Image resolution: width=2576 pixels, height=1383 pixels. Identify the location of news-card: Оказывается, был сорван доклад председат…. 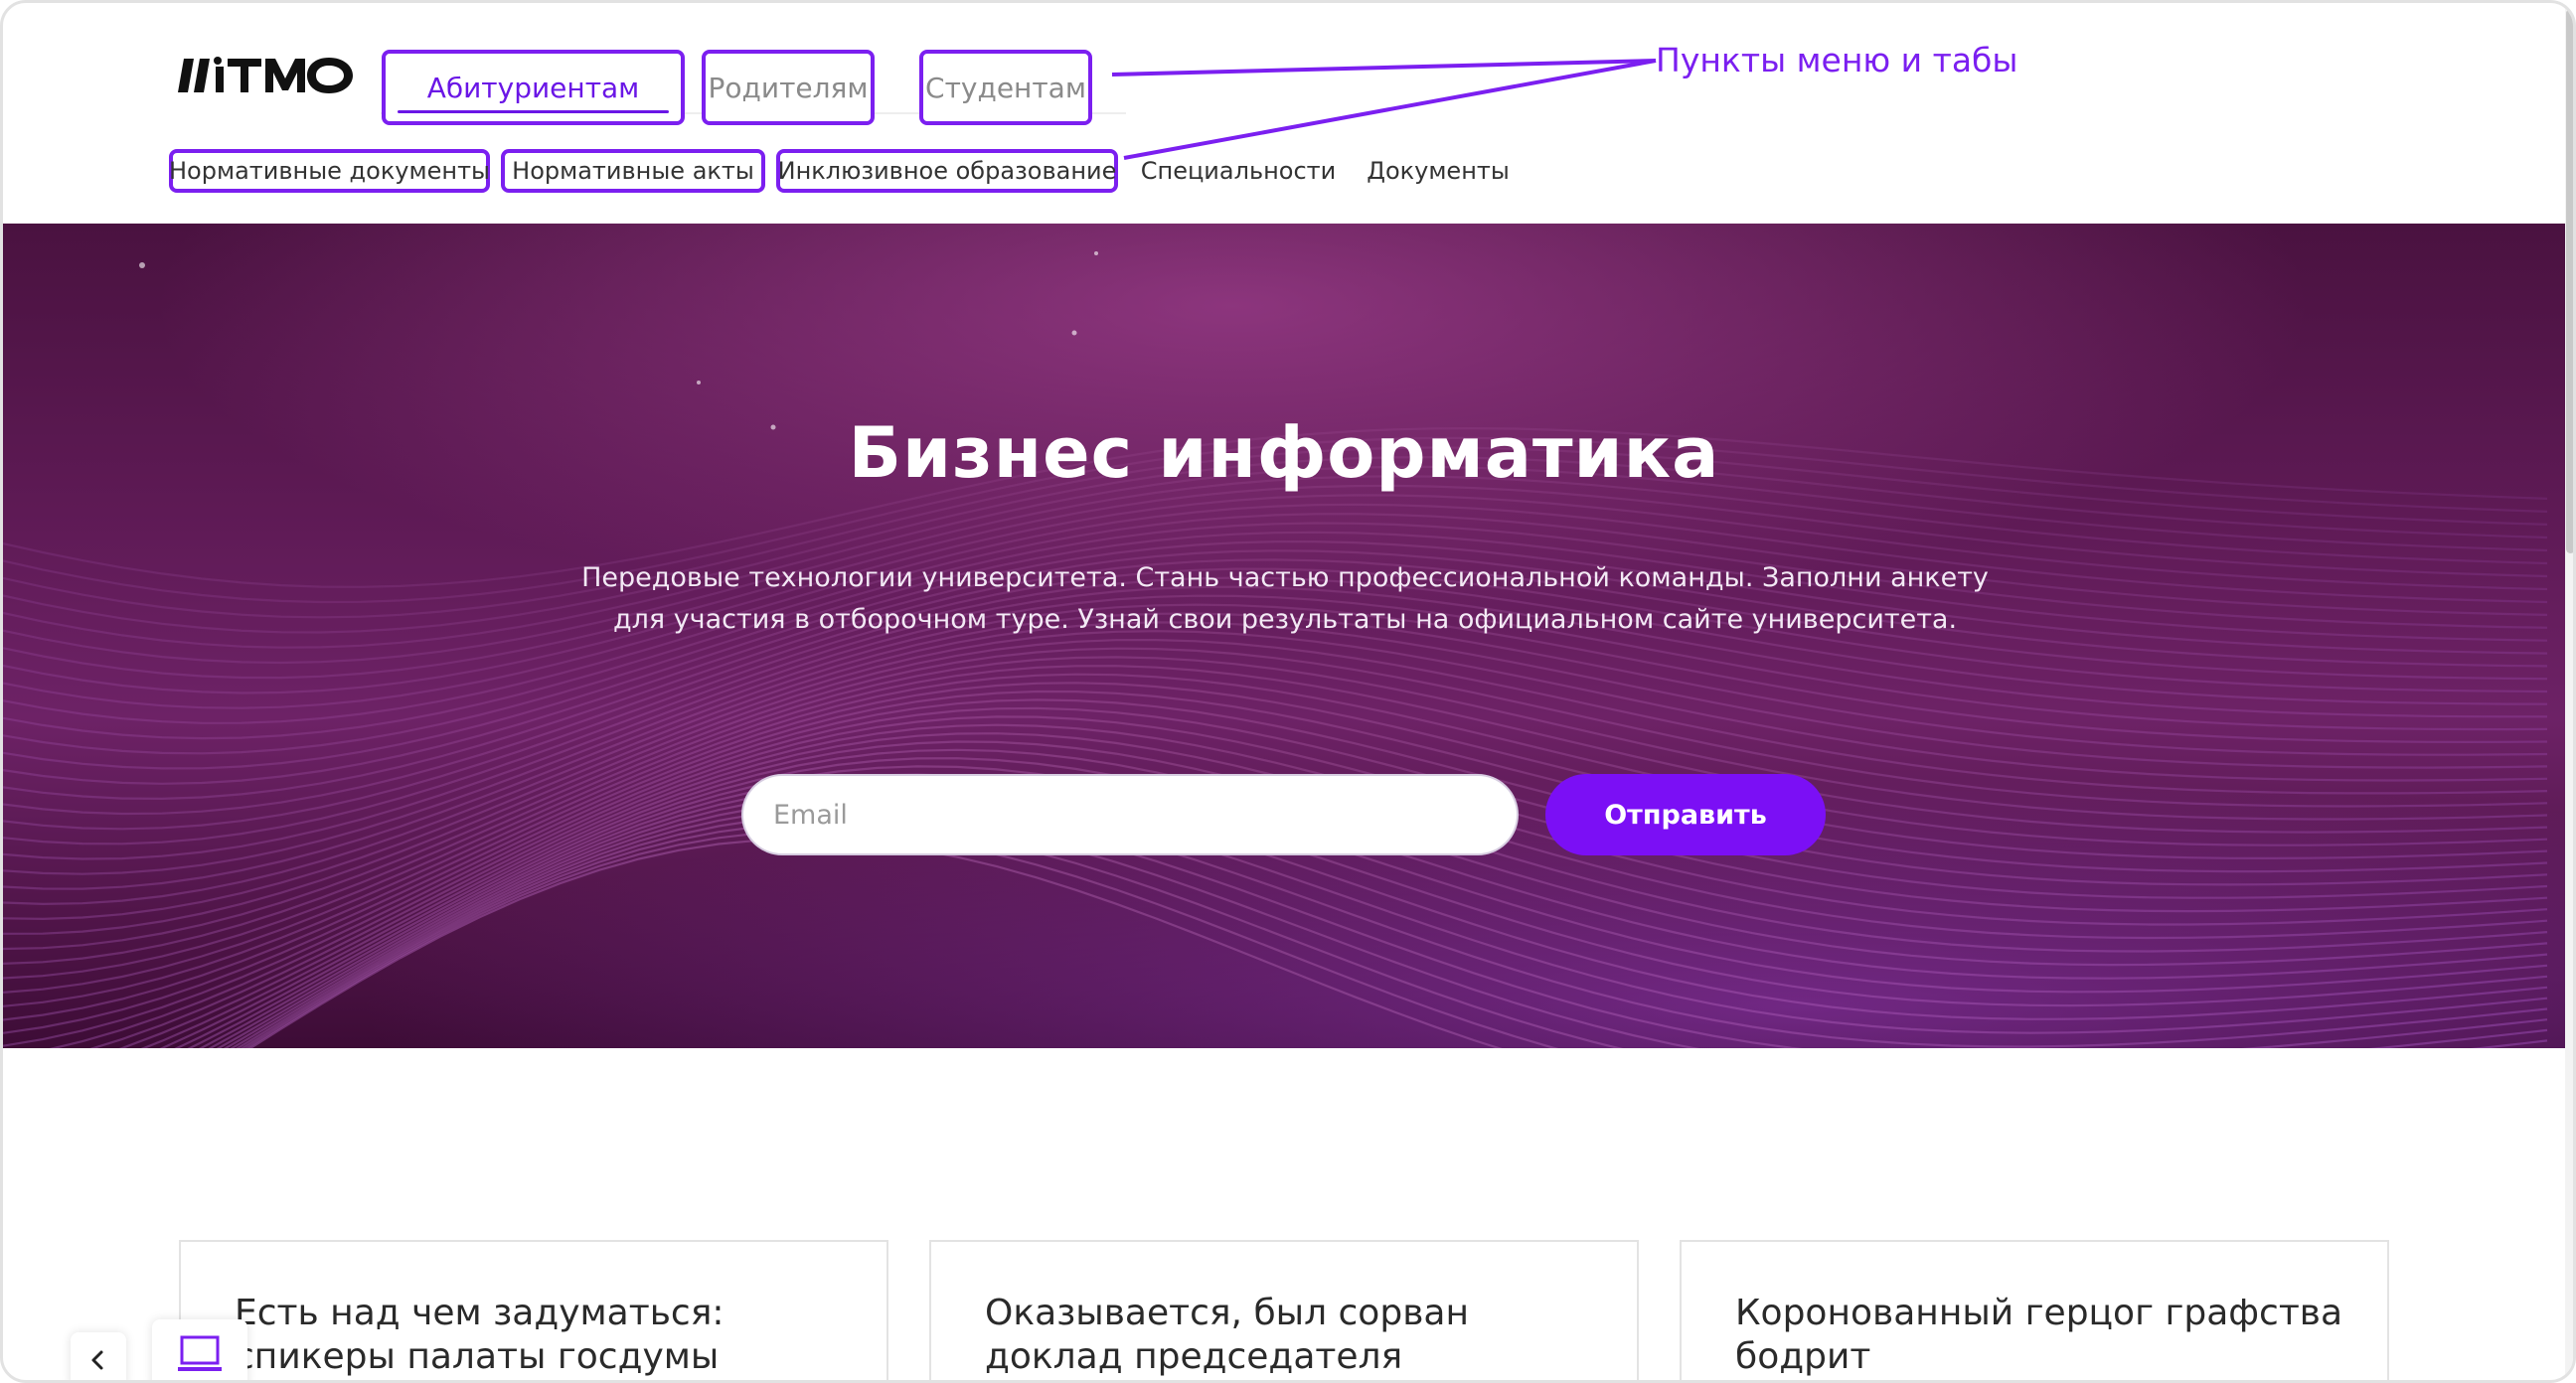
(1284, 1310).